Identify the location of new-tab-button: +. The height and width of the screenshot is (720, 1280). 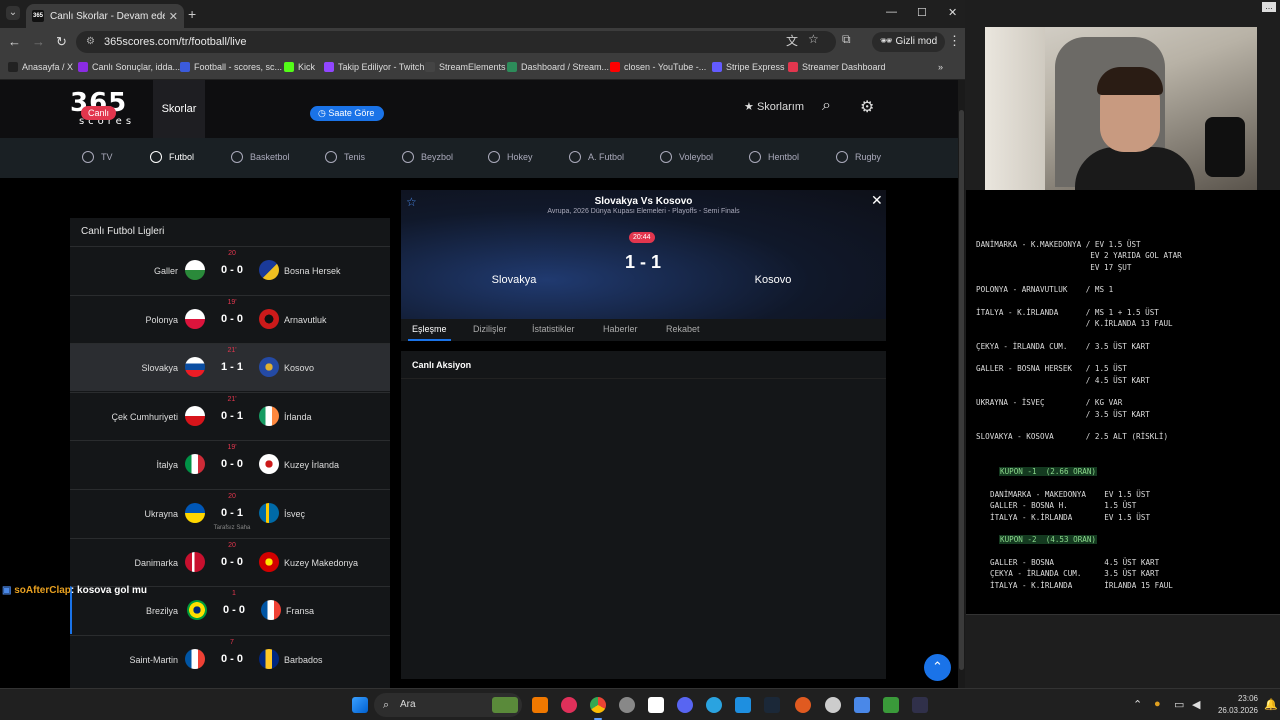
(192, 14).